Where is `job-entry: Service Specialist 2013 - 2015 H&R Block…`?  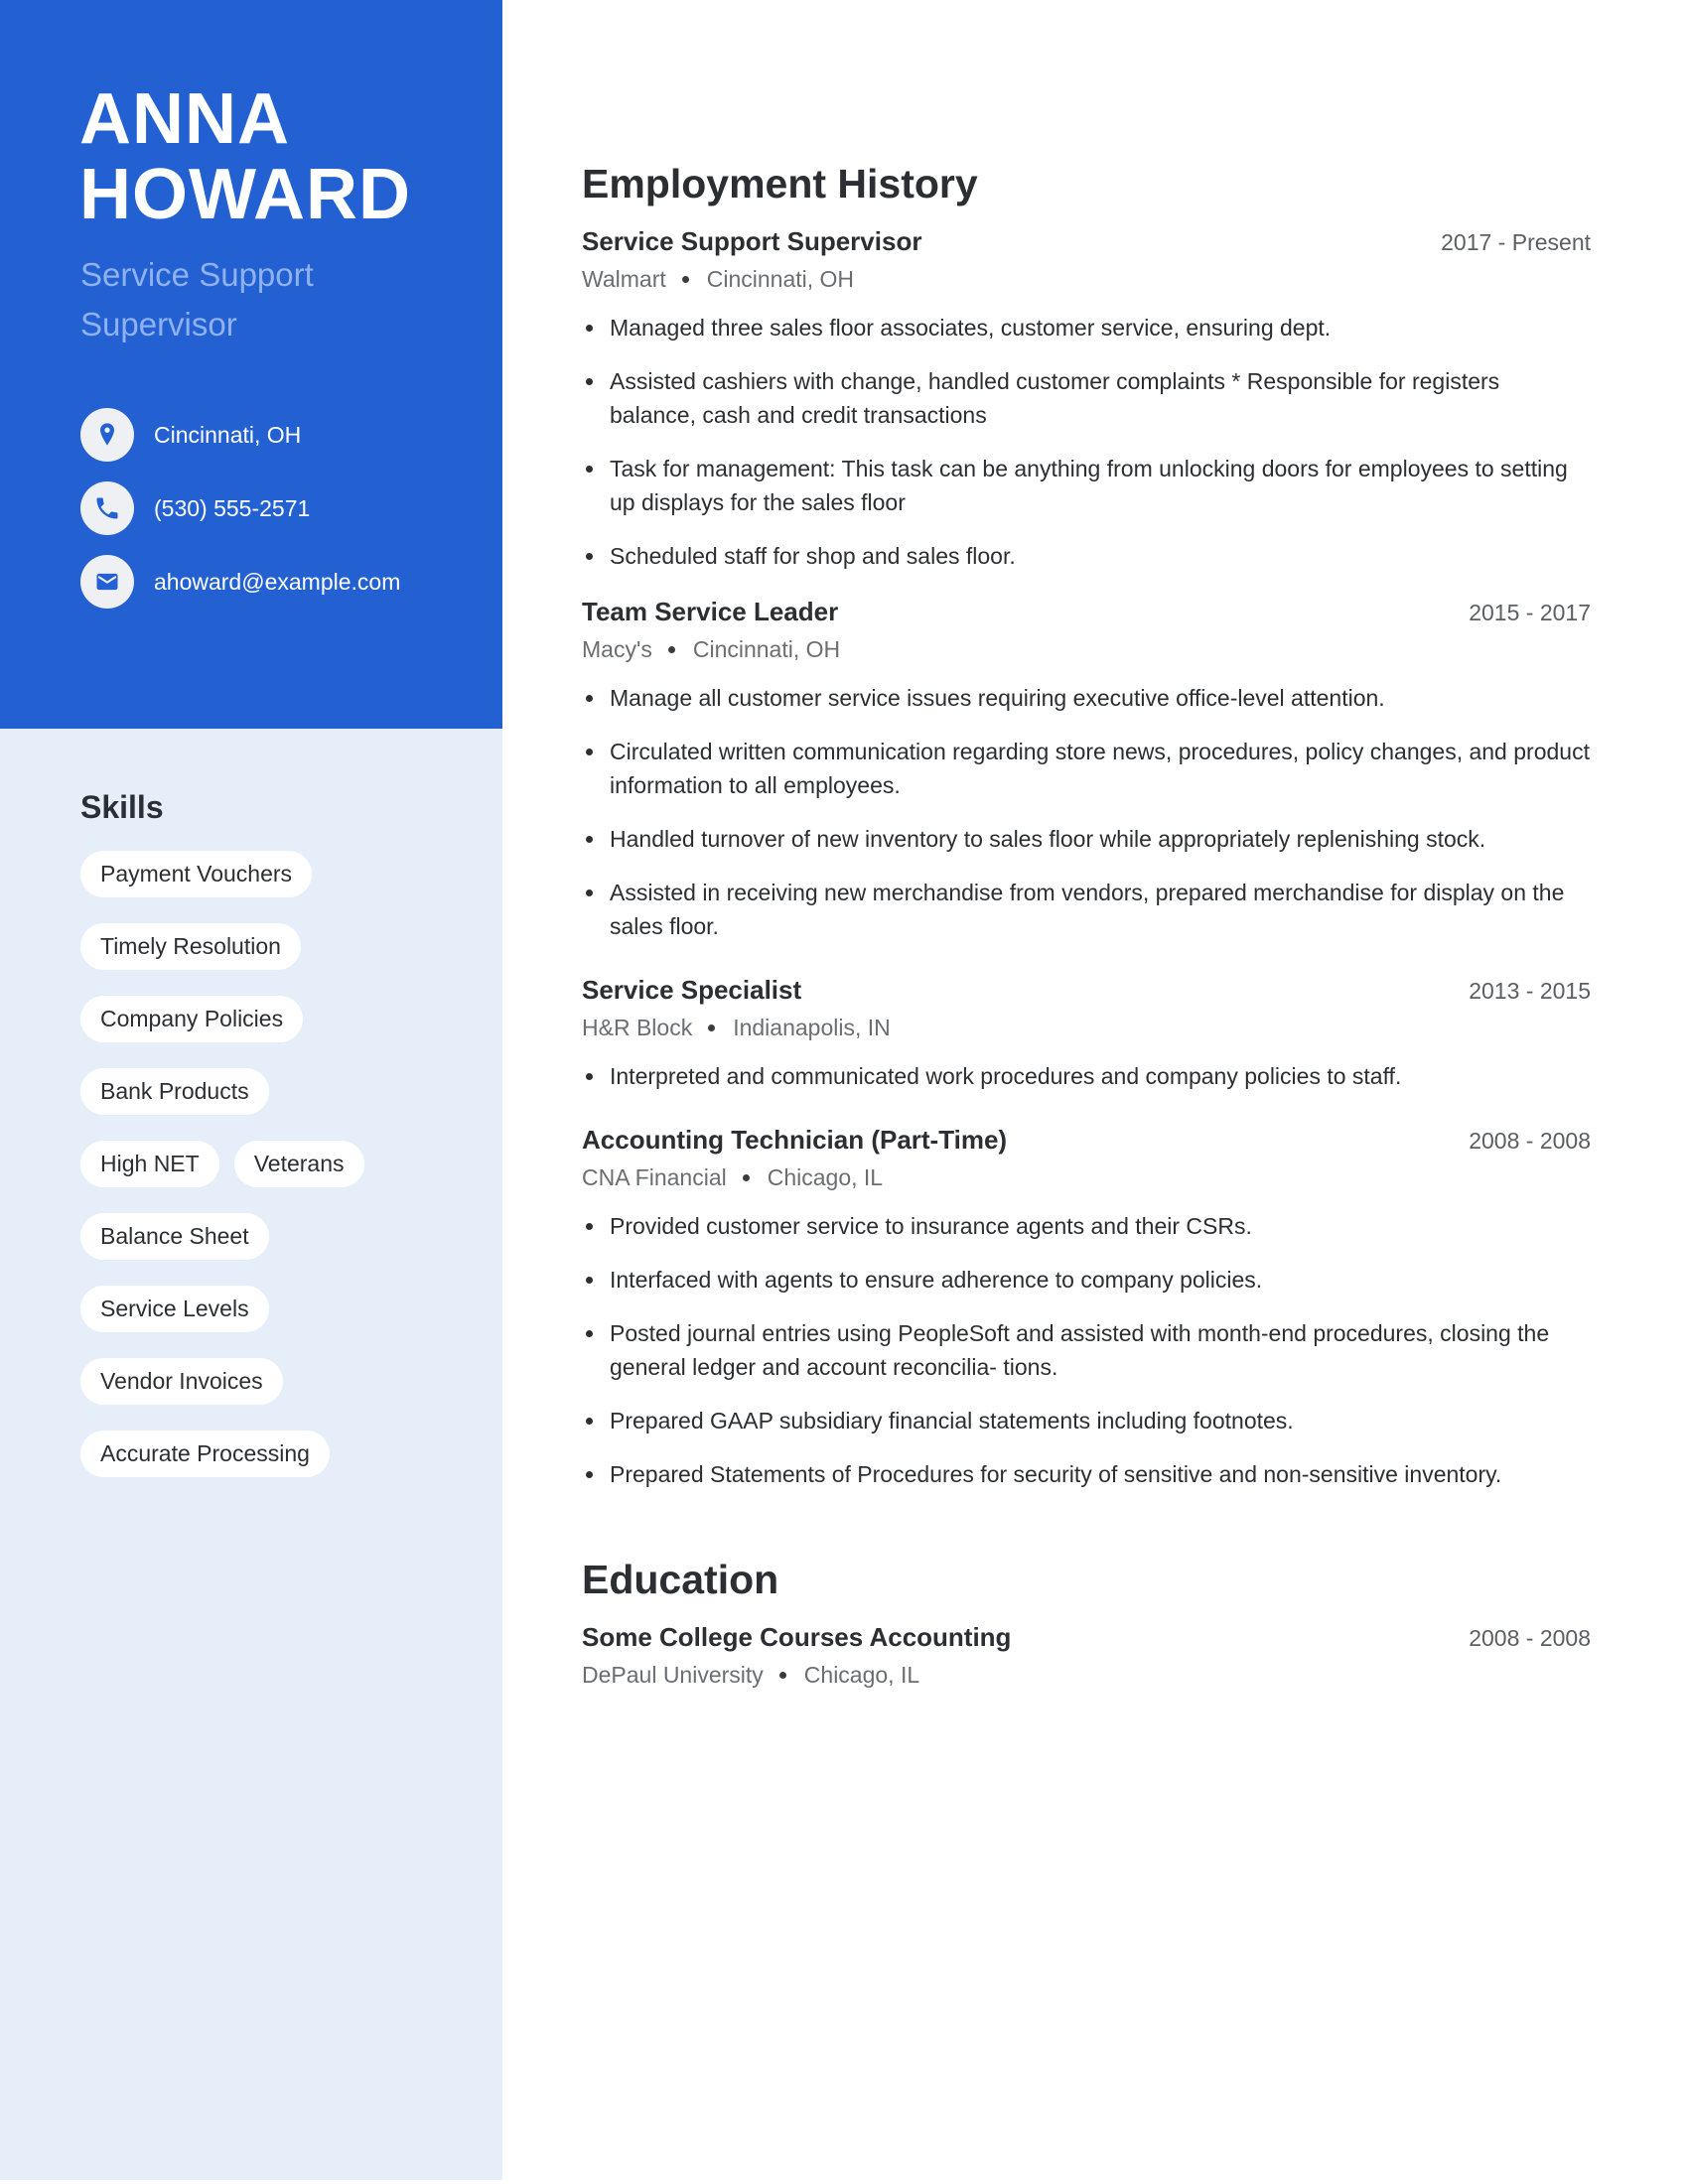 job-entry: Service Specialist 2013 - 2015 H&R Block… is located at coordinates (1086, 1032).